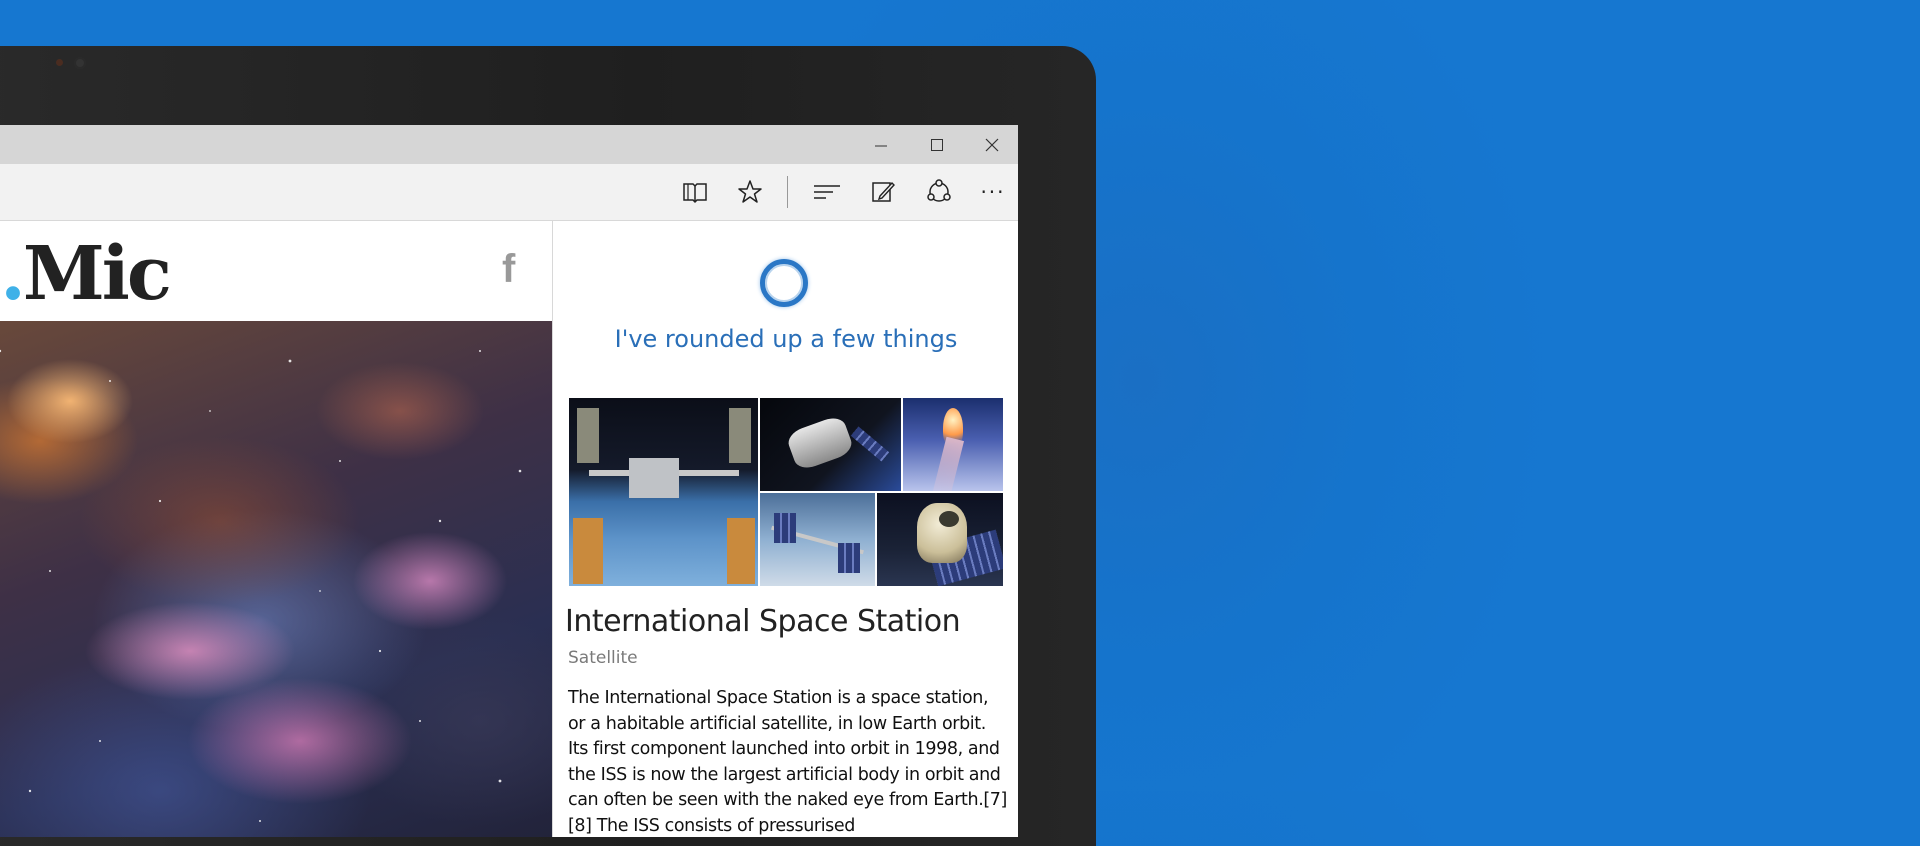 The width and height of the screenshot is (1920, 846). I want to click on more-icon: ···, so click(993, 192).